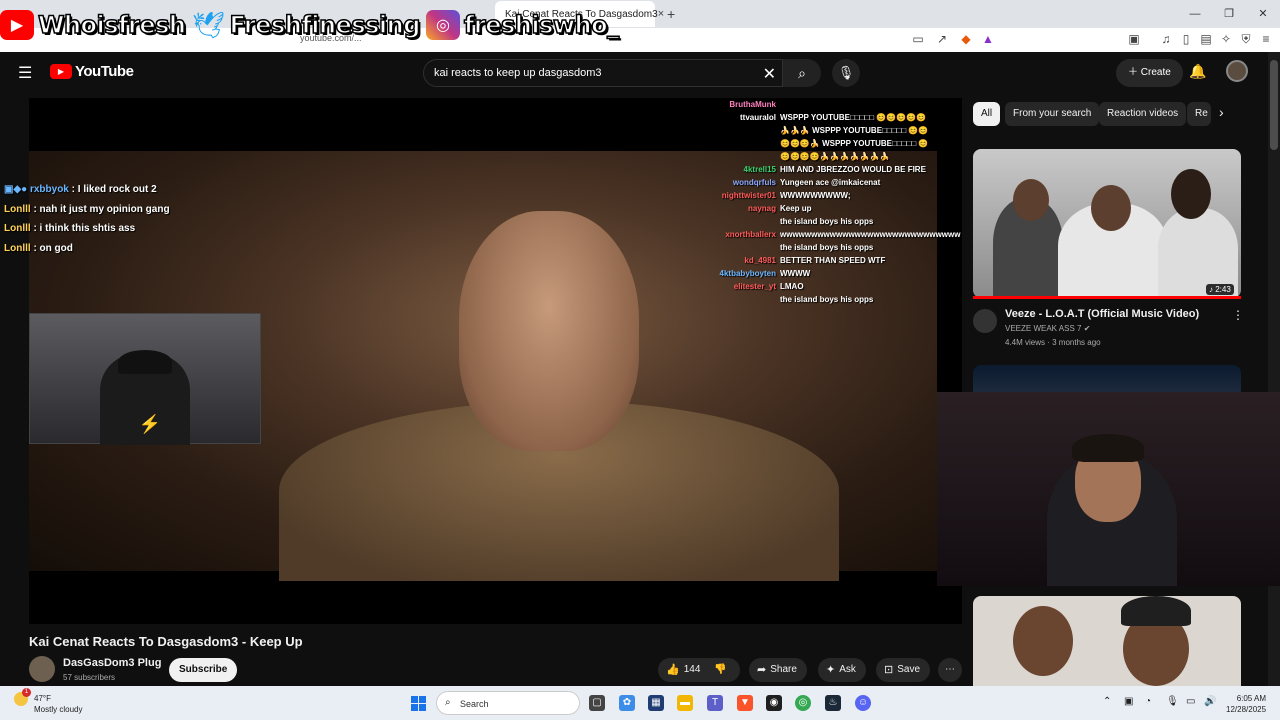 The height and width of the screenshot is (720, 1280). Describe the element at coordinates (42, 669) in the screenshot. I see `channel-avatar` at that location.